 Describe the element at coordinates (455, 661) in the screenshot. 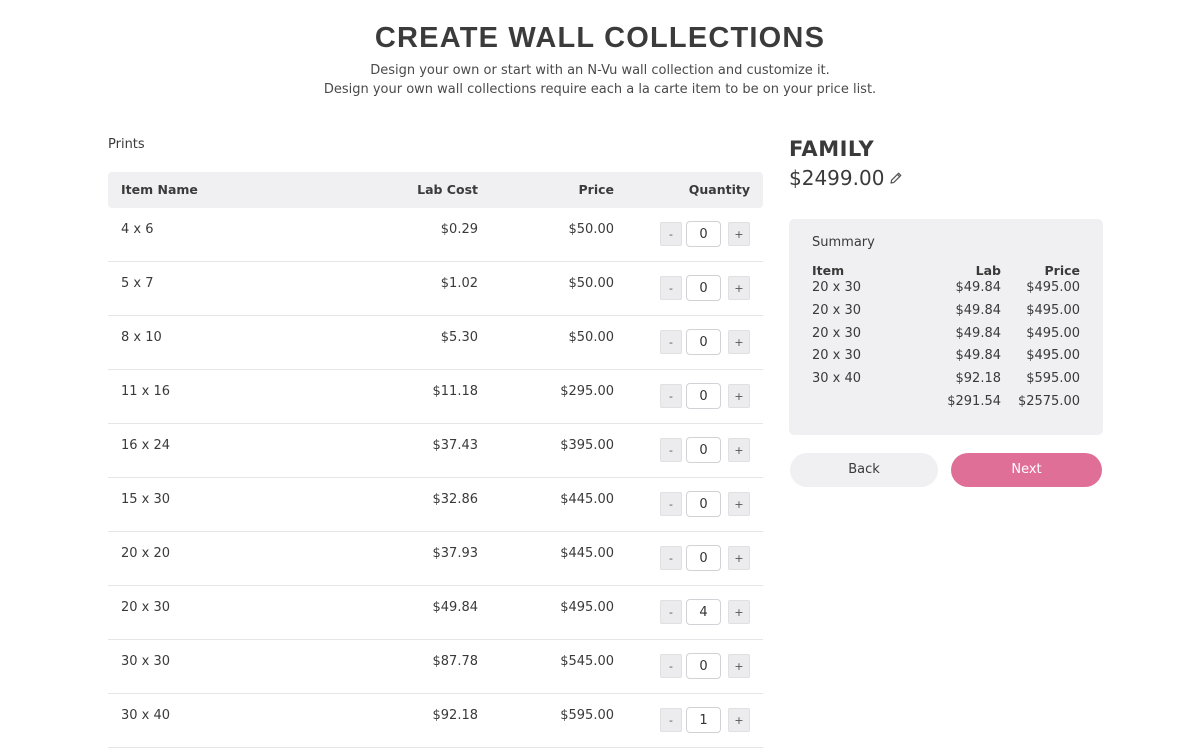

I see `lab-cost: $87.78` at that location.